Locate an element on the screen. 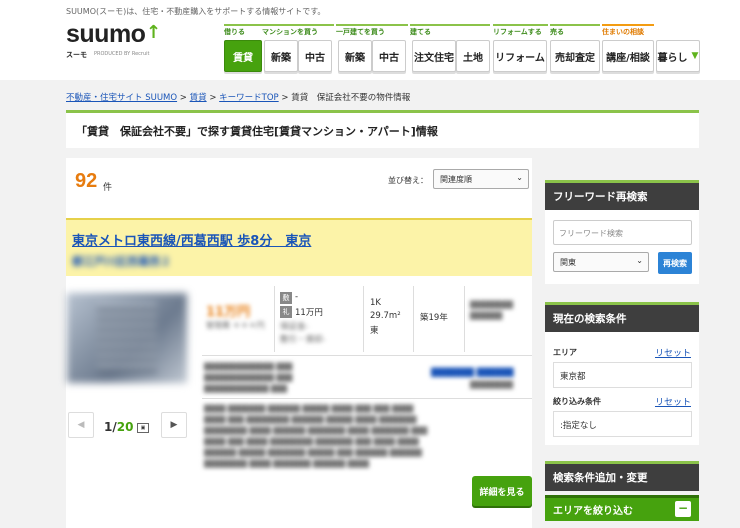 The image size is (740, 528). nav-custom-house-button: 注文住宅 is located at coordinates (434, 56).